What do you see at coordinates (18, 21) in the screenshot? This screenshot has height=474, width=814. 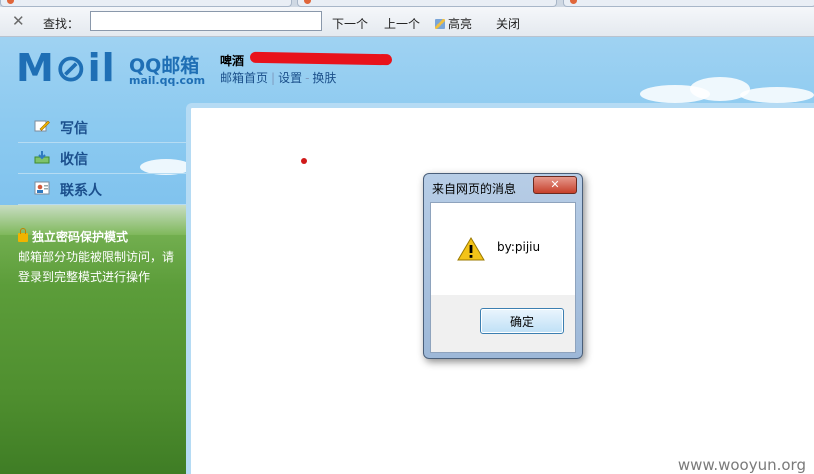 I see `close-icon: ✕` at bounding box center [18, 21].